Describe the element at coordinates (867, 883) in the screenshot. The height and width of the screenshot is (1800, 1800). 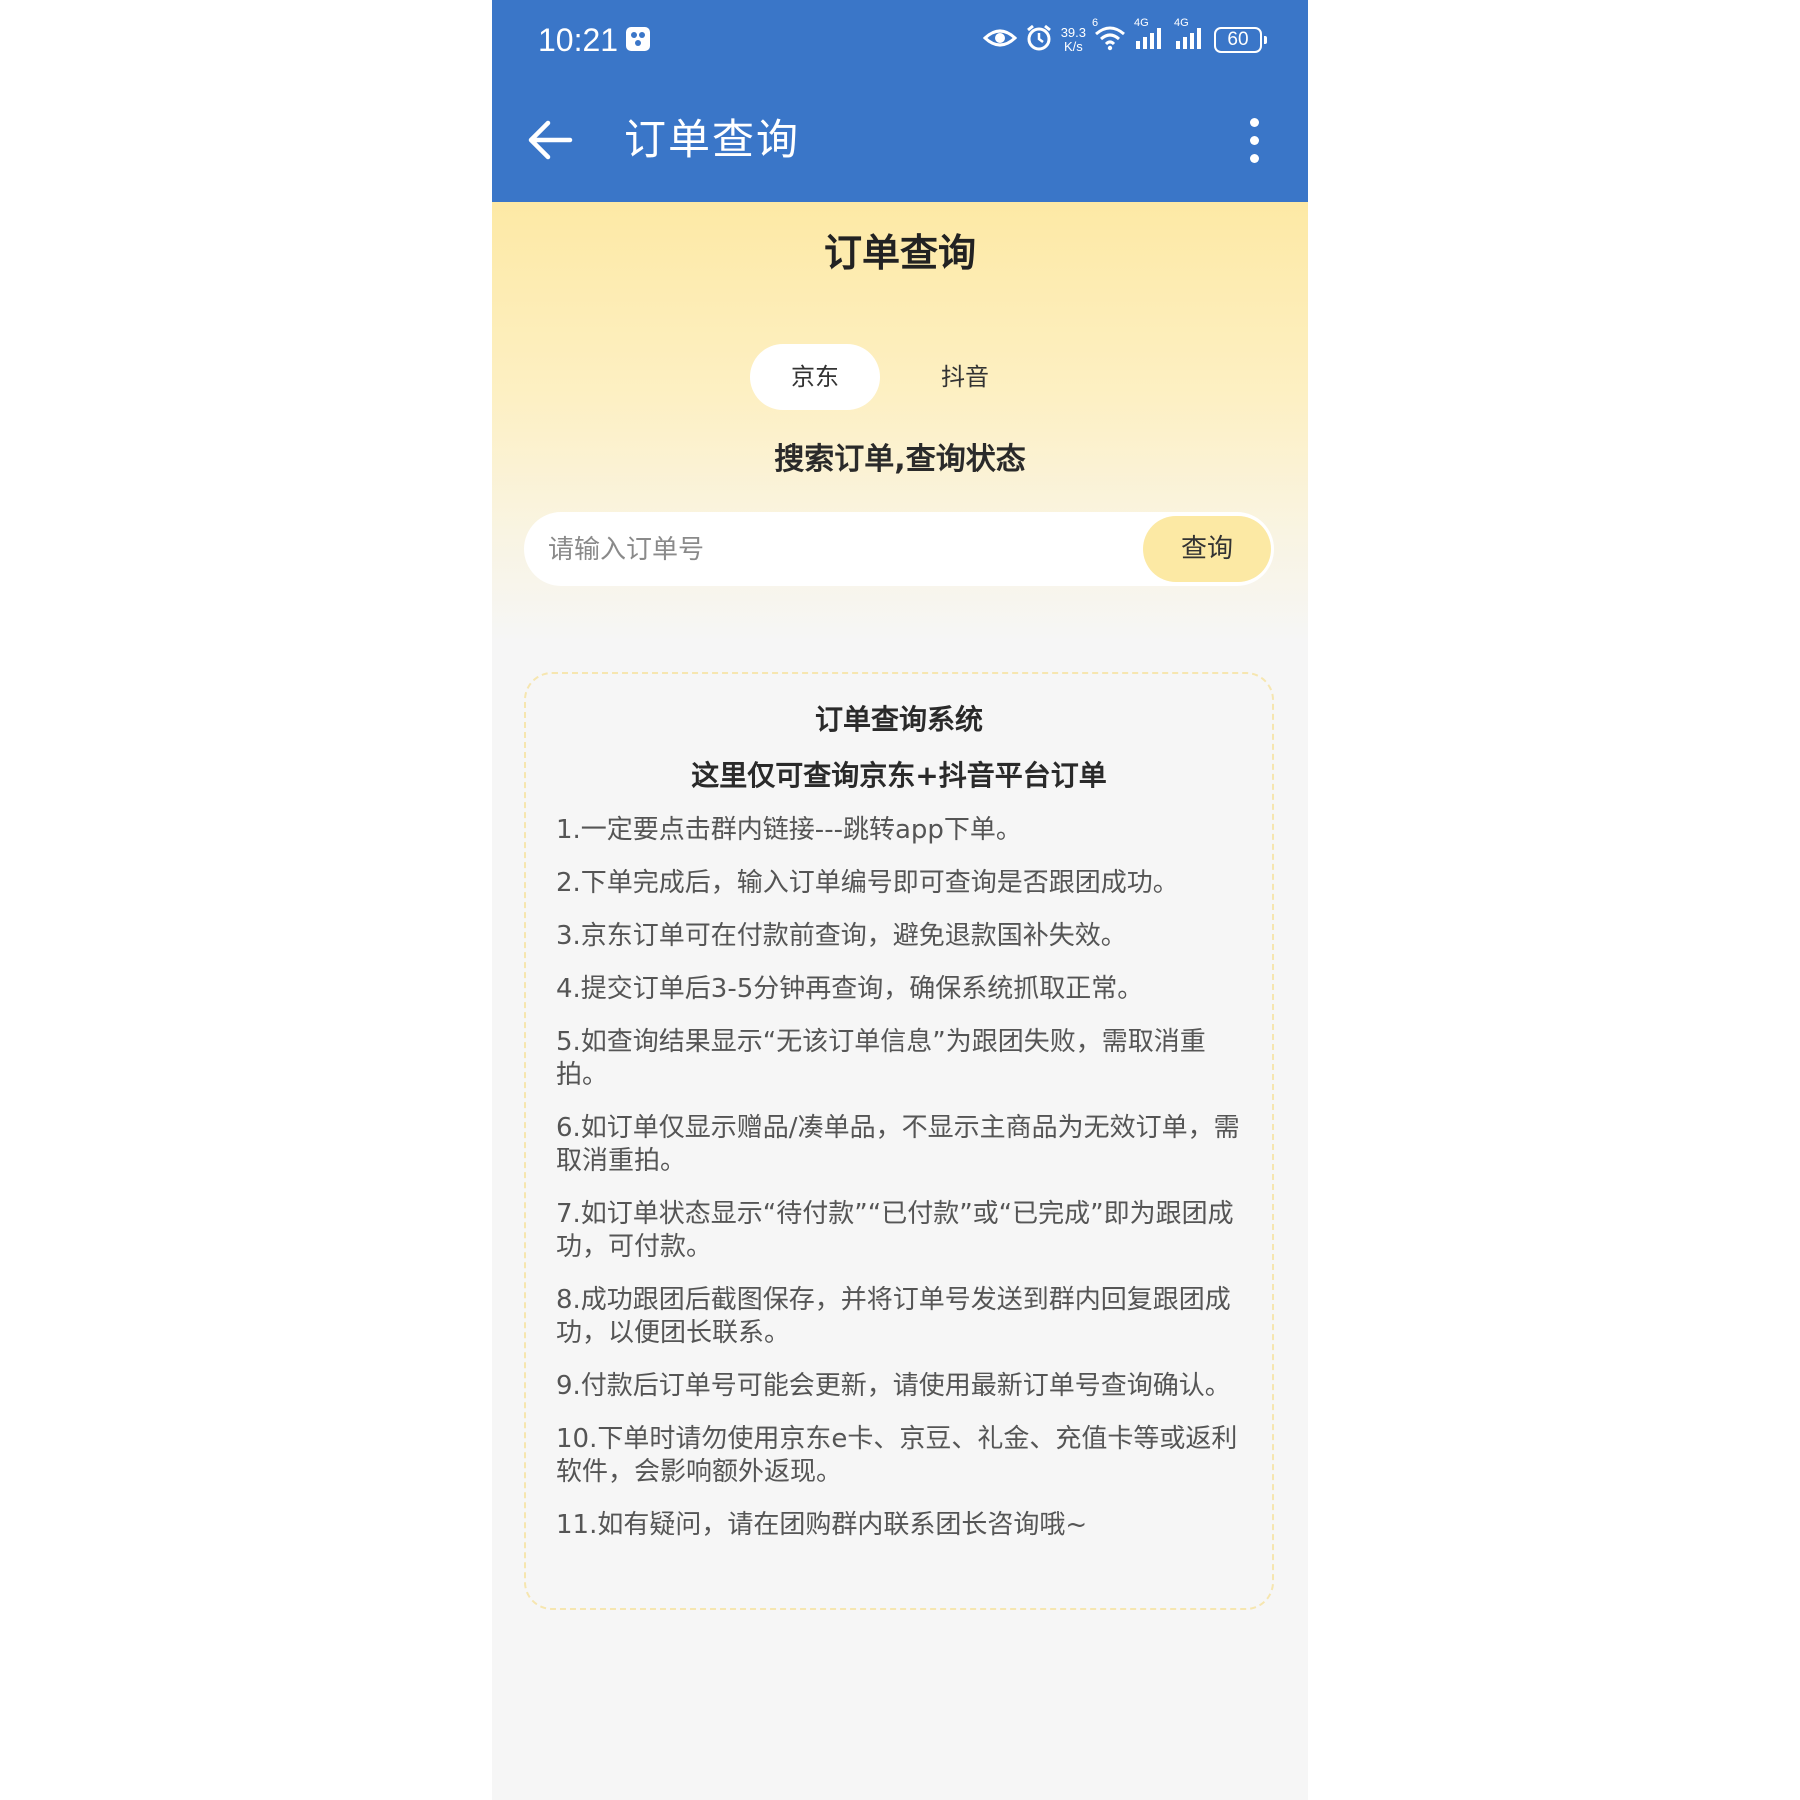
I see `rule-item: 2.下单完成后，输入订单编号即可查询是否跟团成功。` at that location.